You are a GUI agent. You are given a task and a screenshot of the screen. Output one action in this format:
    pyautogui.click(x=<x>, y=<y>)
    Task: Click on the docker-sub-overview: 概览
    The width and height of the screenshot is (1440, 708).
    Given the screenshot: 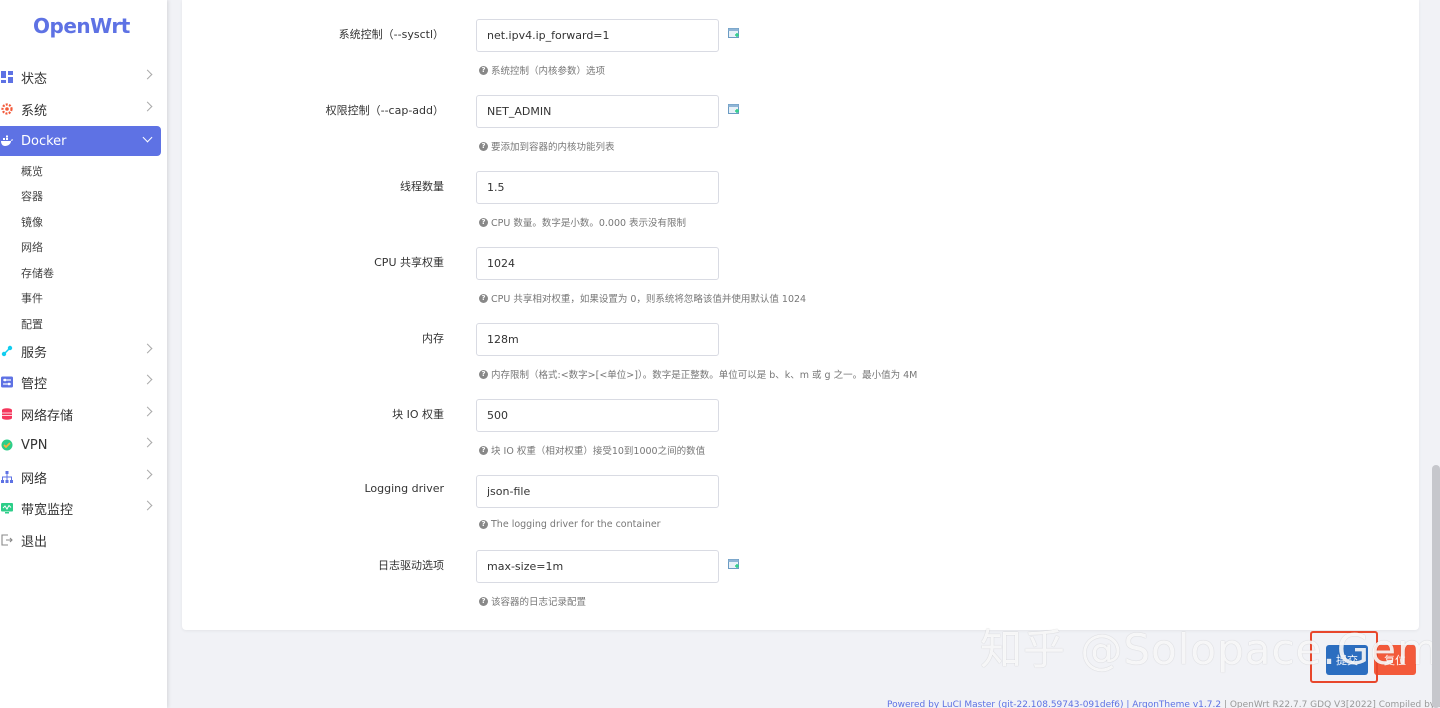 What is the action you would take?
    pyautogui.click(x=32, y=171)
    